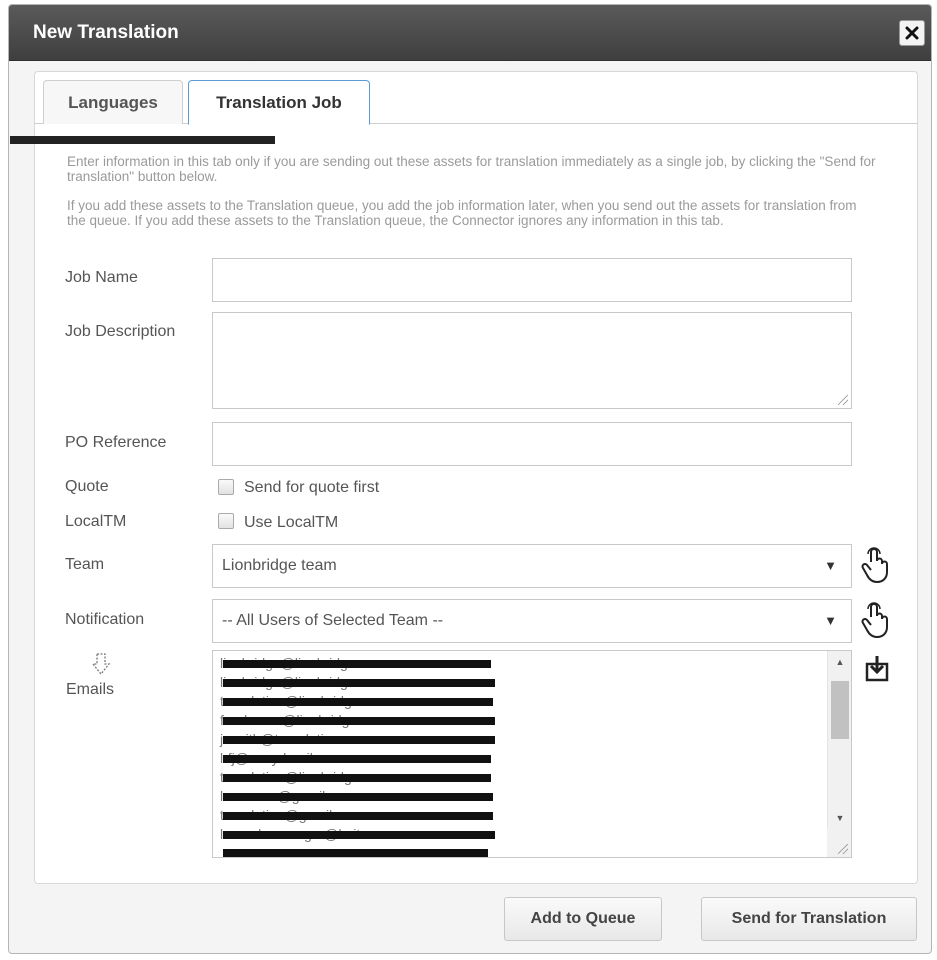 Image resolution: width=937 pixels, height=960 pixels. I want to click on close-icon, so click(912, 33).